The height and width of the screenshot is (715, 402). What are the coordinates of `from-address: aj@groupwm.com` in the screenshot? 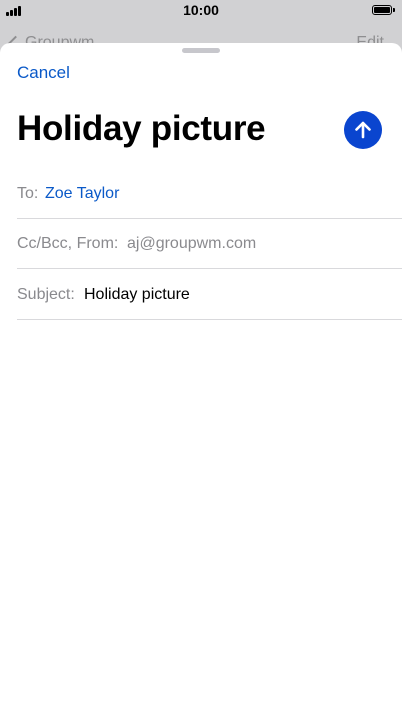 It's located at (192, 243).